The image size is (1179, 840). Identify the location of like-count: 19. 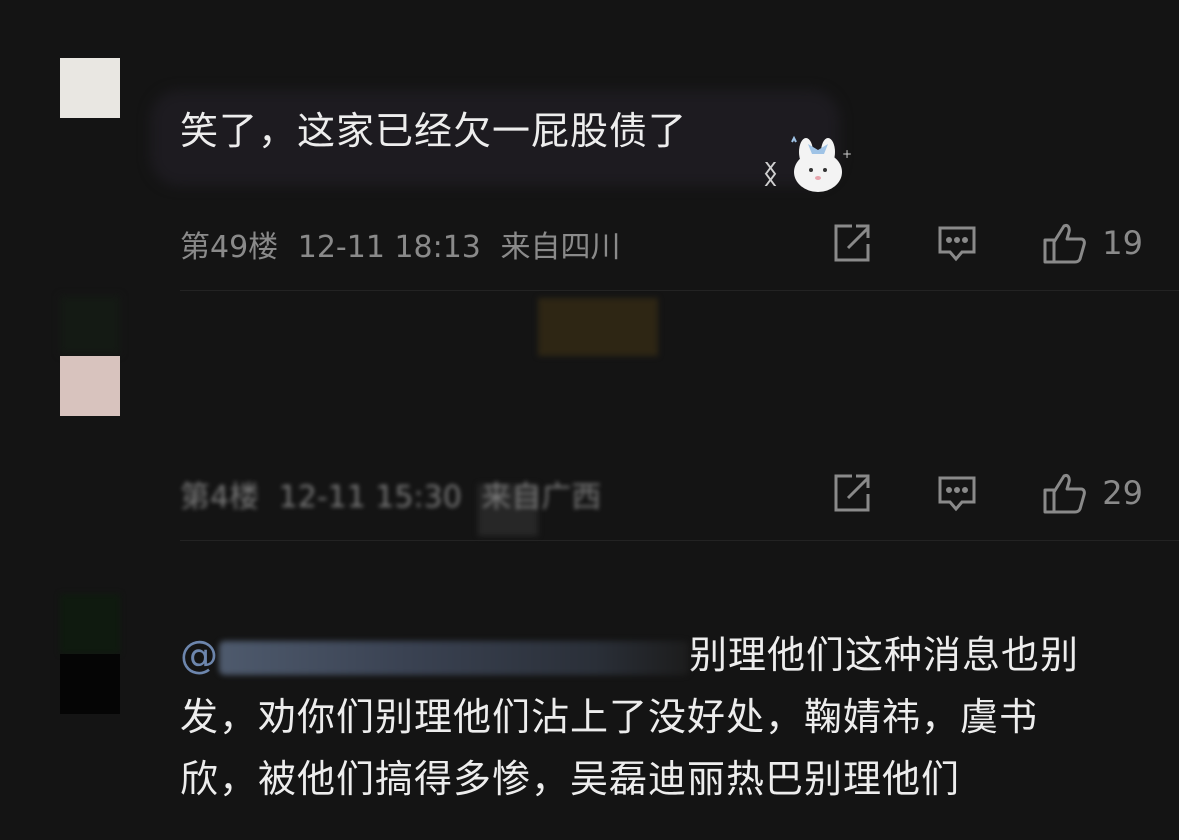
(1122, 243).